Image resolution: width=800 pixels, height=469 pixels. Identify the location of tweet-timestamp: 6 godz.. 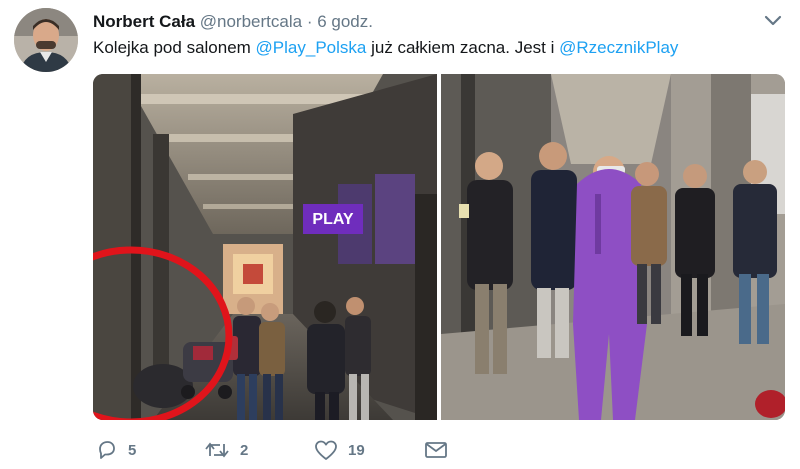
(345, 21).